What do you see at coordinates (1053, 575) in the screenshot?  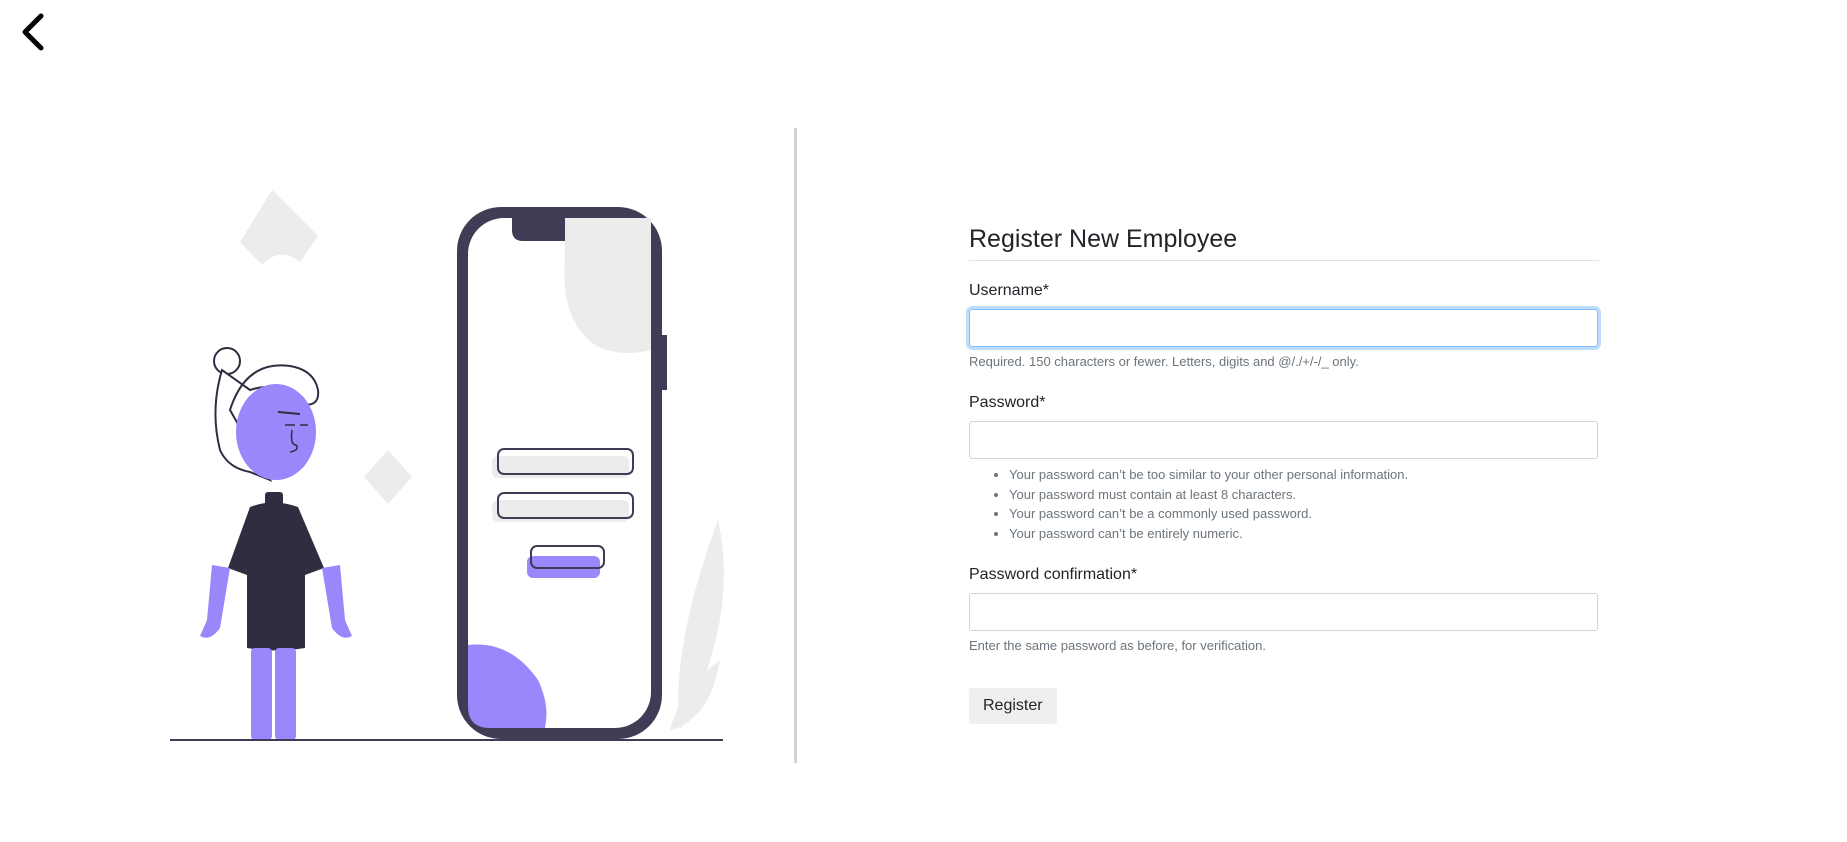 I see `password-confirmation-label: Password confirmation*` at bounding box center [1053, 575].